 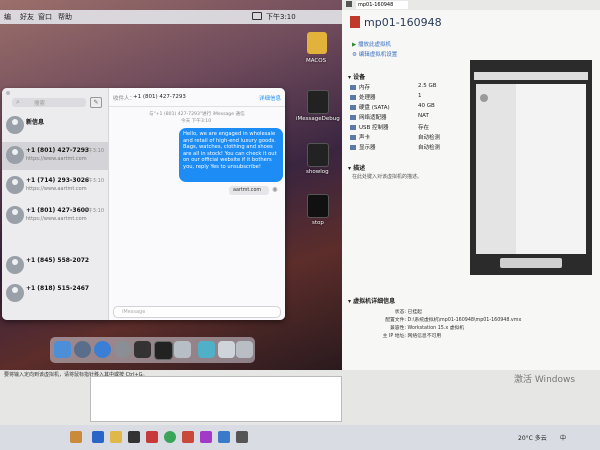 What do you see at coordinates (58, 260) in the screenshot?
I see `conversation-name: +1 (845) 558-2072` at bounding box center [58, 260].